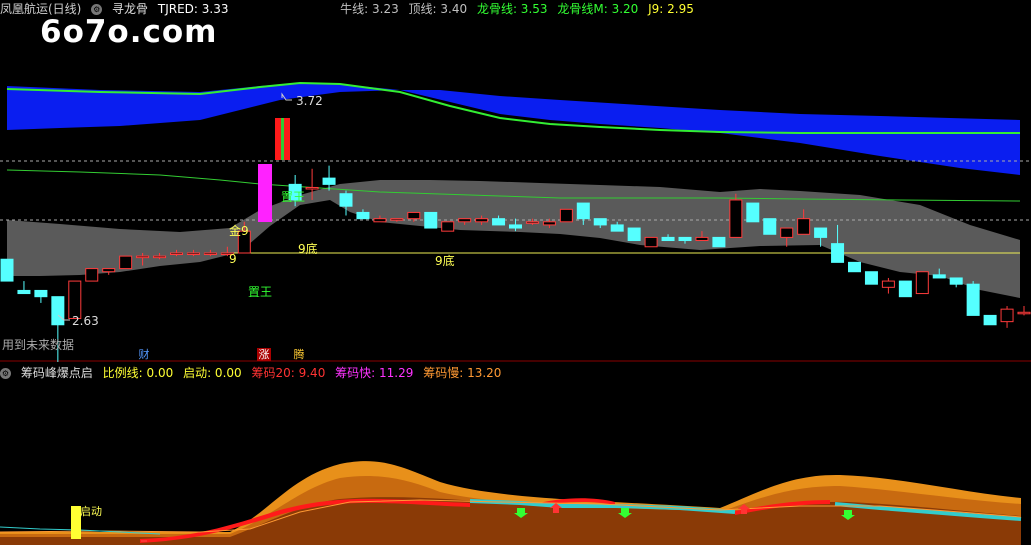 Image resolution: width=1031 pixels, height=545 pixels. I want to click on high-price-label: 3.72, so click(309, 101).